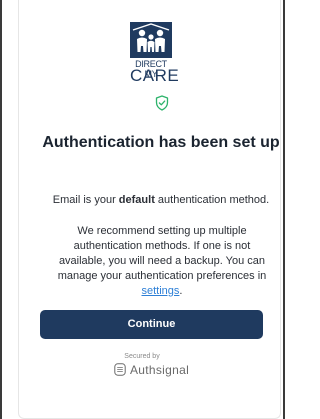 The height and width of the screenshot is (419, 320). I want to click on direct-my-care-logo: DIRECT MY CARE, so click(155, 54).